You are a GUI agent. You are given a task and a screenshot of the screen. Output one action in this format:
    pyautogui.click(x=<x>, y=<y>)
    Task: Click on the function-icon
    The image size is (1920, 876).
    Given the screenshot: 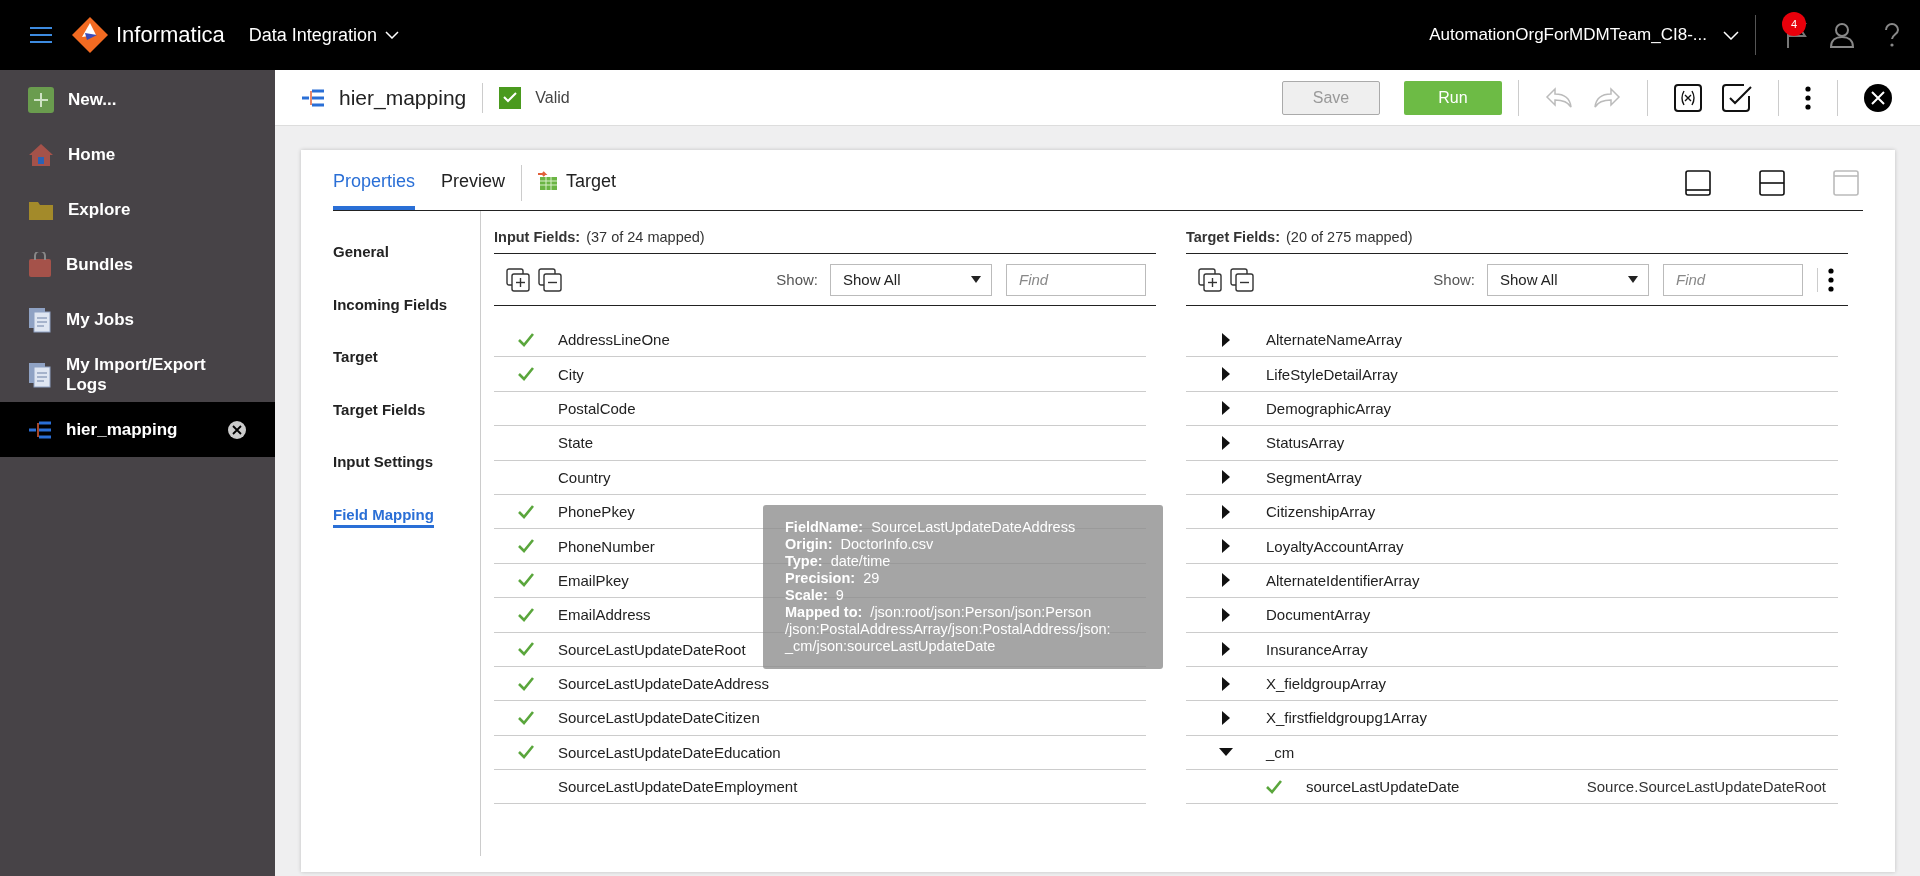 What is the action you would take?
    pyautogui.click(x=1688, y=97)
    